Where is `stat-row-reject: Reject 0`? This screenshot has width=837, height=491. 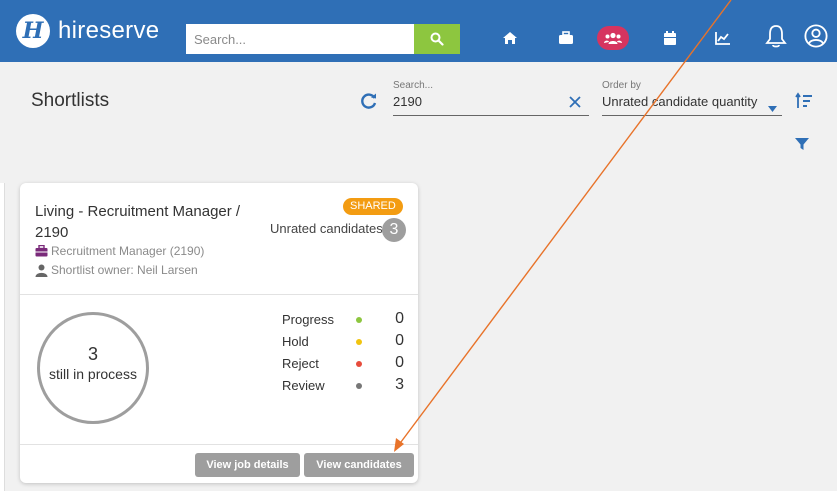 stat-row-reject: Reject 0 is located at coordinates (345, 364).